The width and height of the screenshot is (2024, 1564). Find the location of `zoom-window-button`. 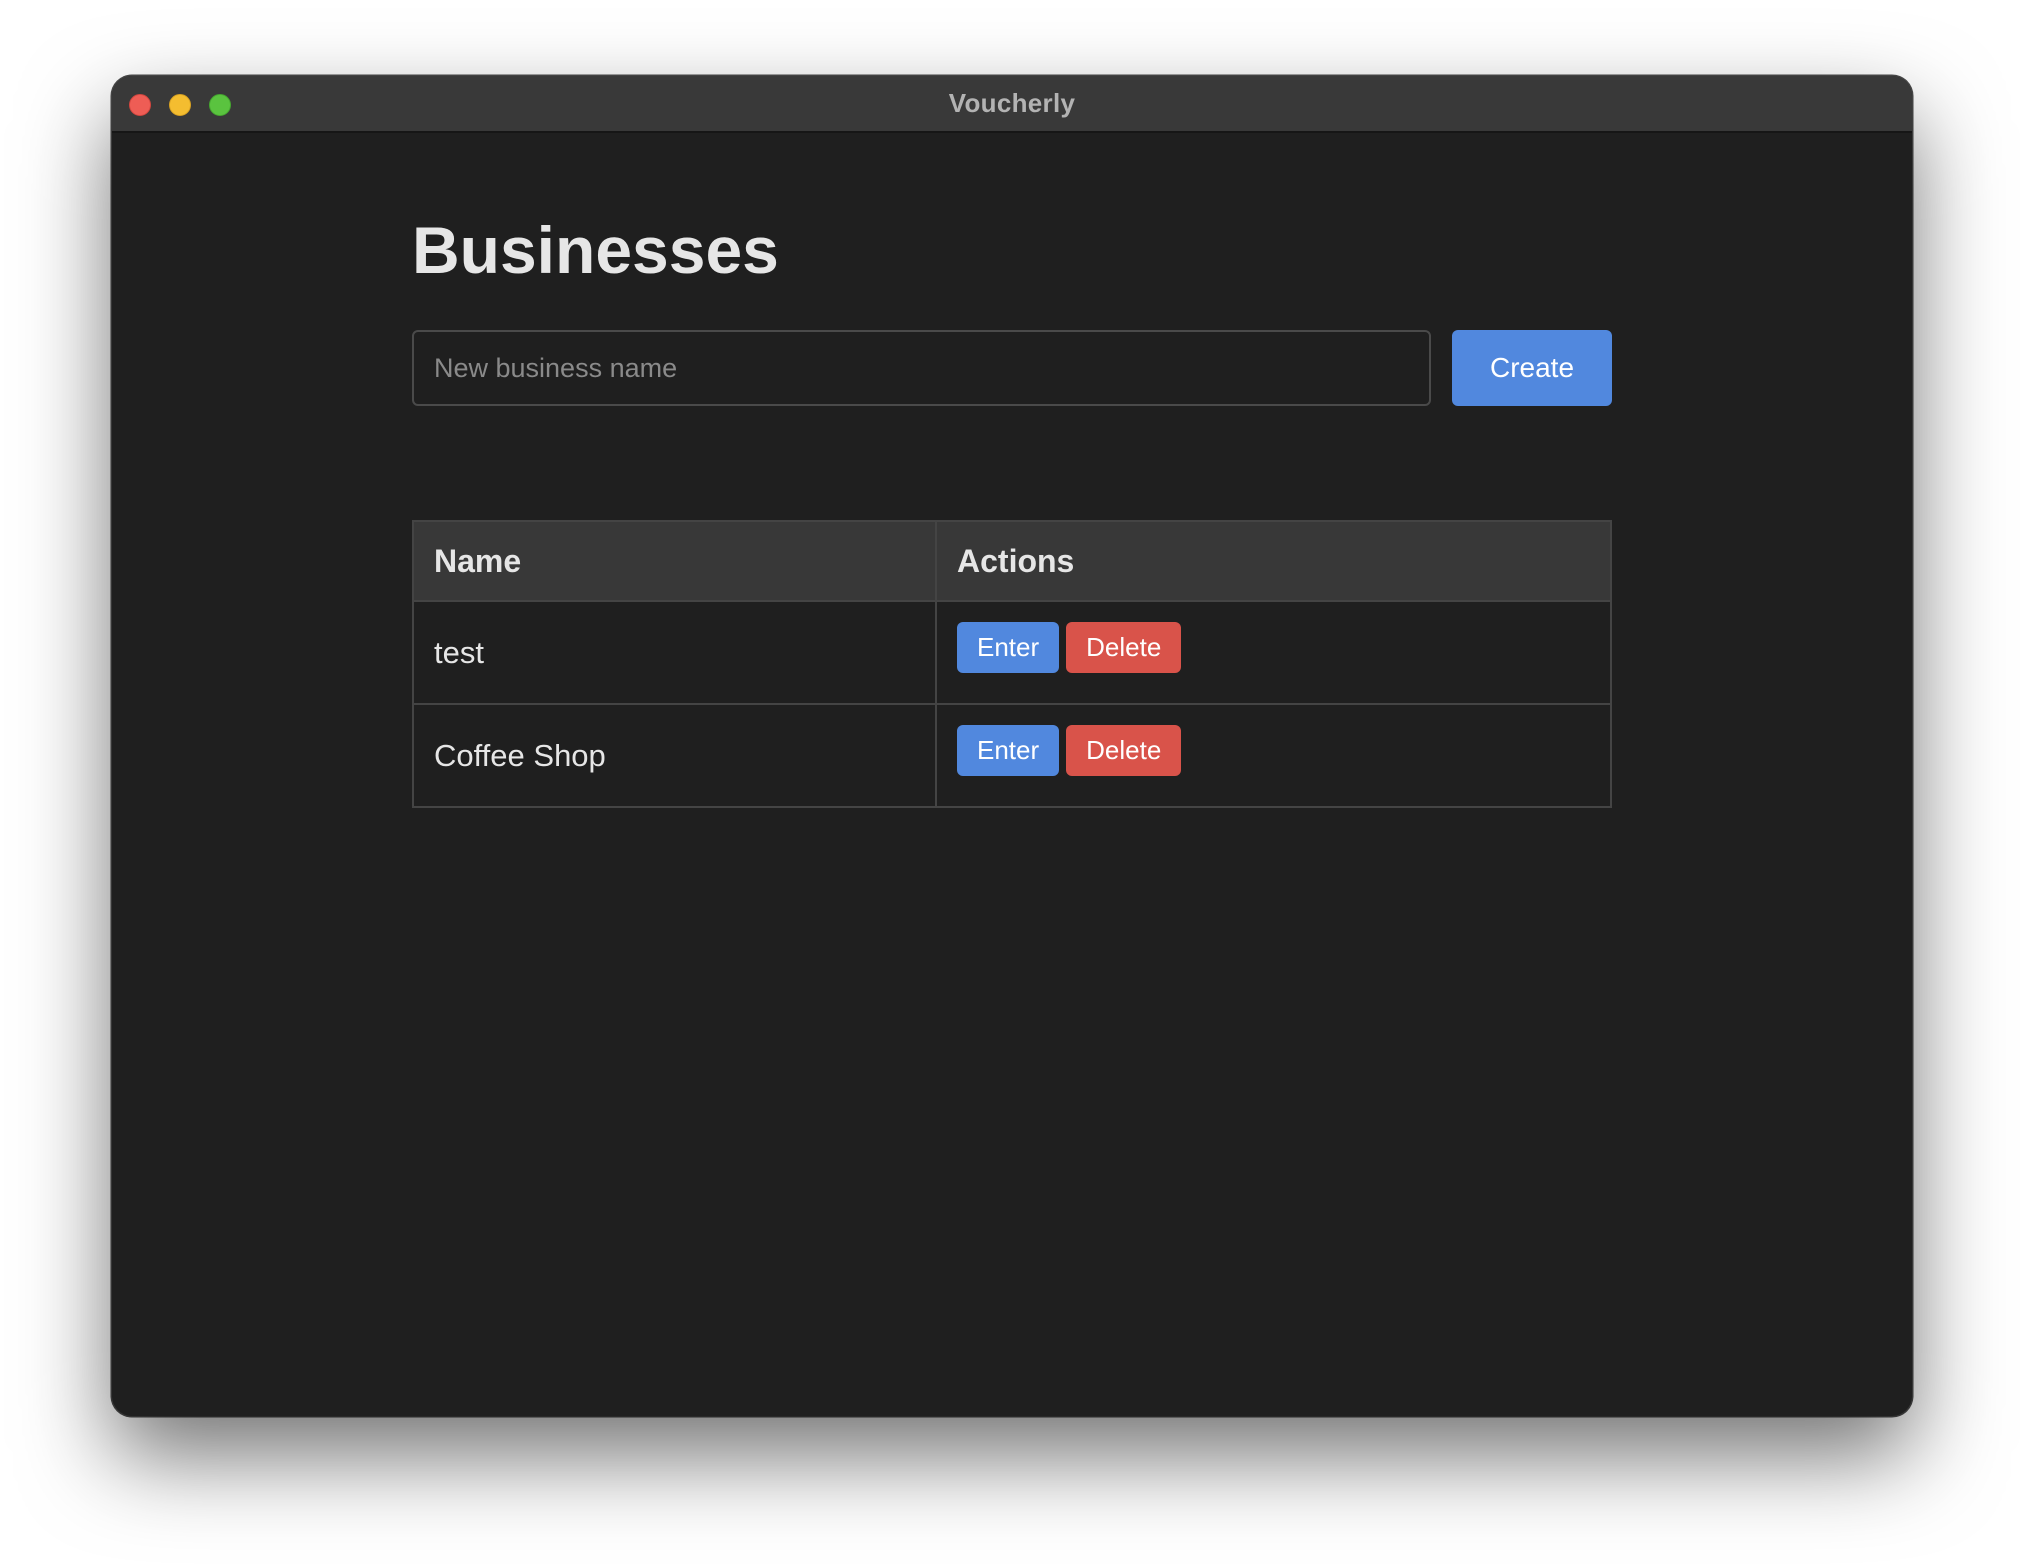

zoom-window-button is located at coordinates (220, 105).